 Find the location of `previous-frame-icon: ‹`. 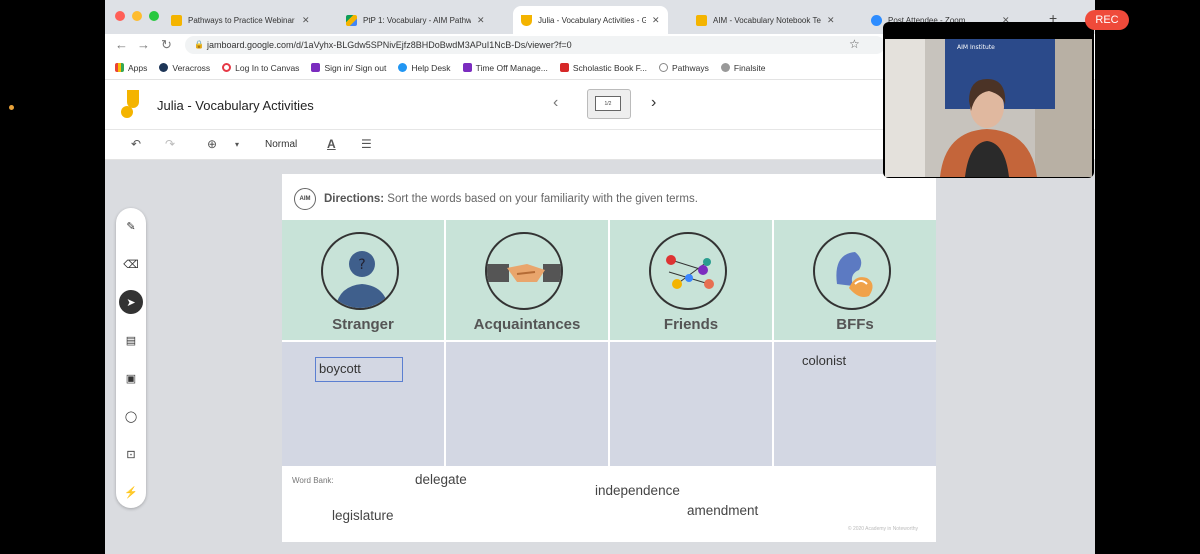

previous-frame-icon: ‹ is located at coordinates (555, 103).